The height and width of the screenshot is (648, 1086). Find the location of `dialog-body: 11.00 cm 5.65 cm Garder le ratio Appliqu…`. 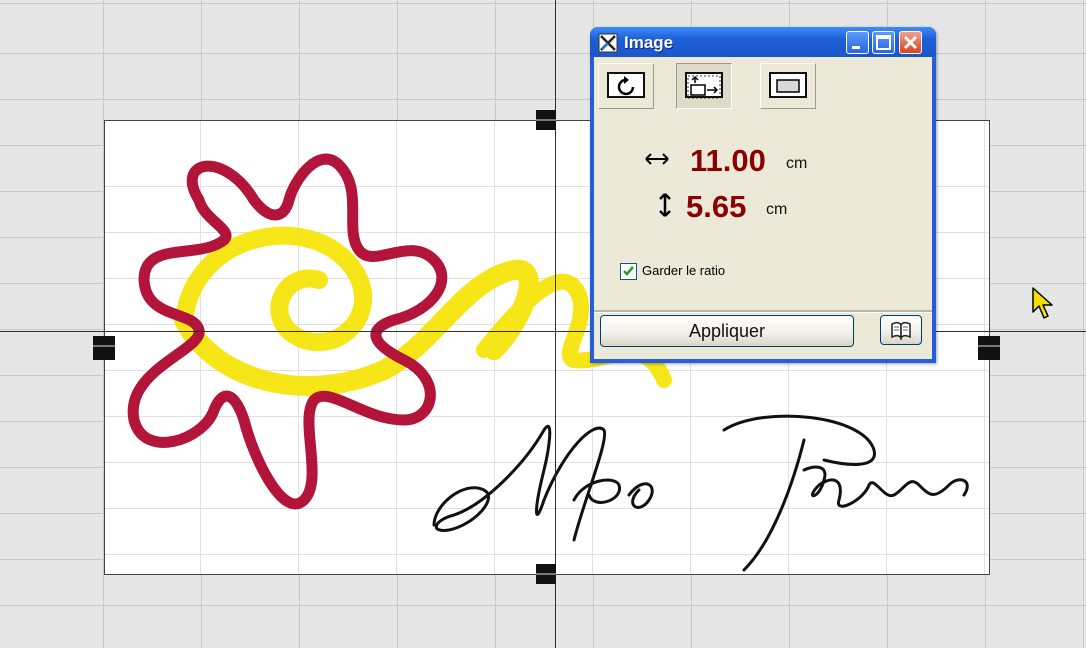

dialog-body: 11.00 cm 5.65 cm Garder le ratio Appliqu… is located at coordinates (763, 208).